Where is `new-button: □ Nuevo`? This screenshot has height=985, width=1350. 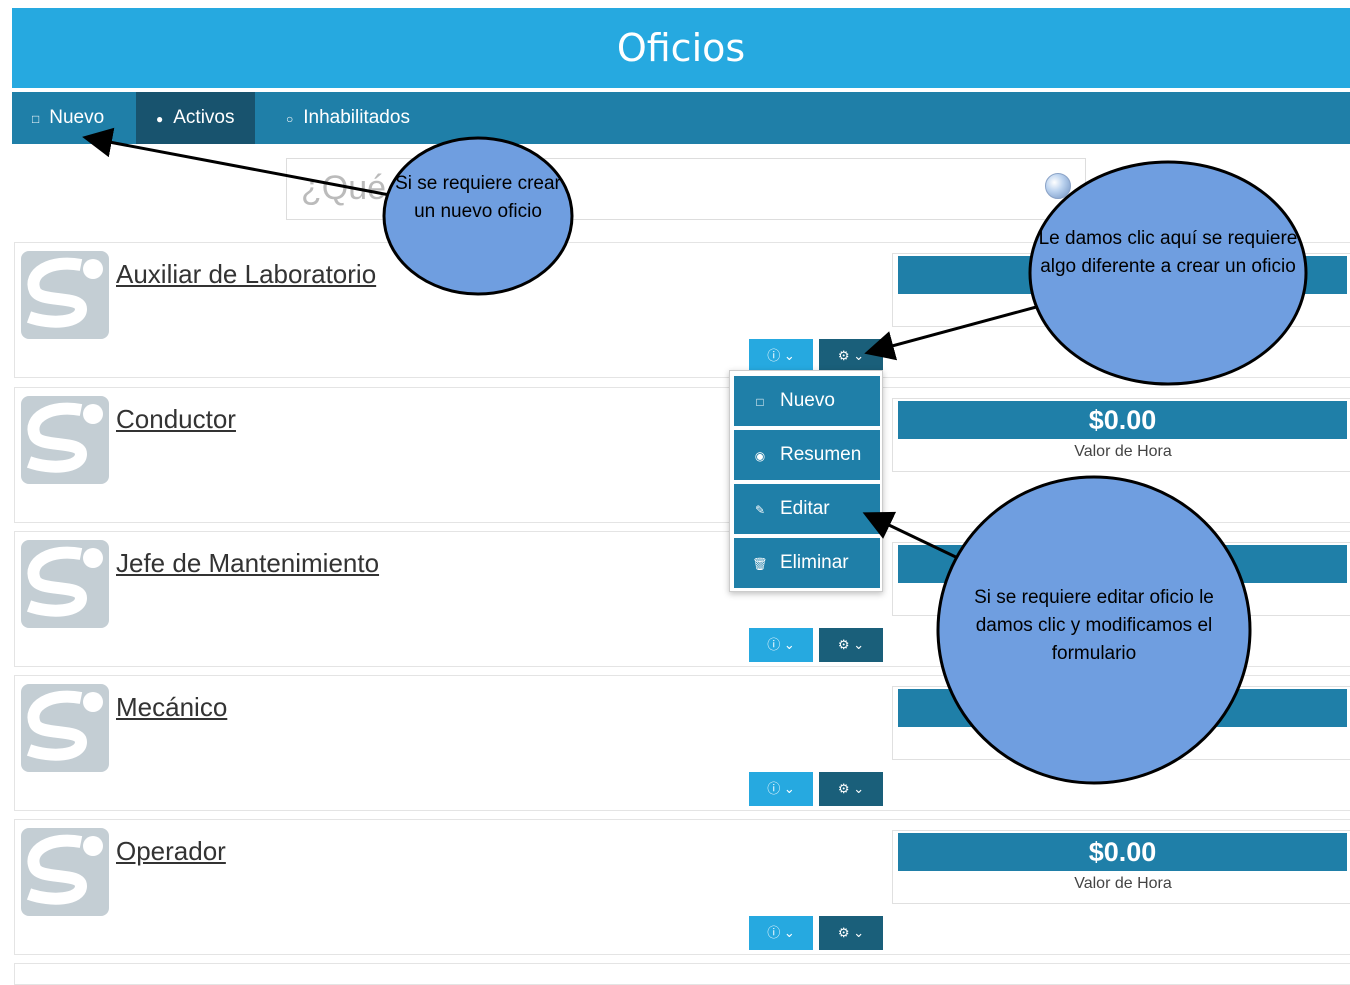
new-button: □ Nuevo is located at coordinates (68, 118).